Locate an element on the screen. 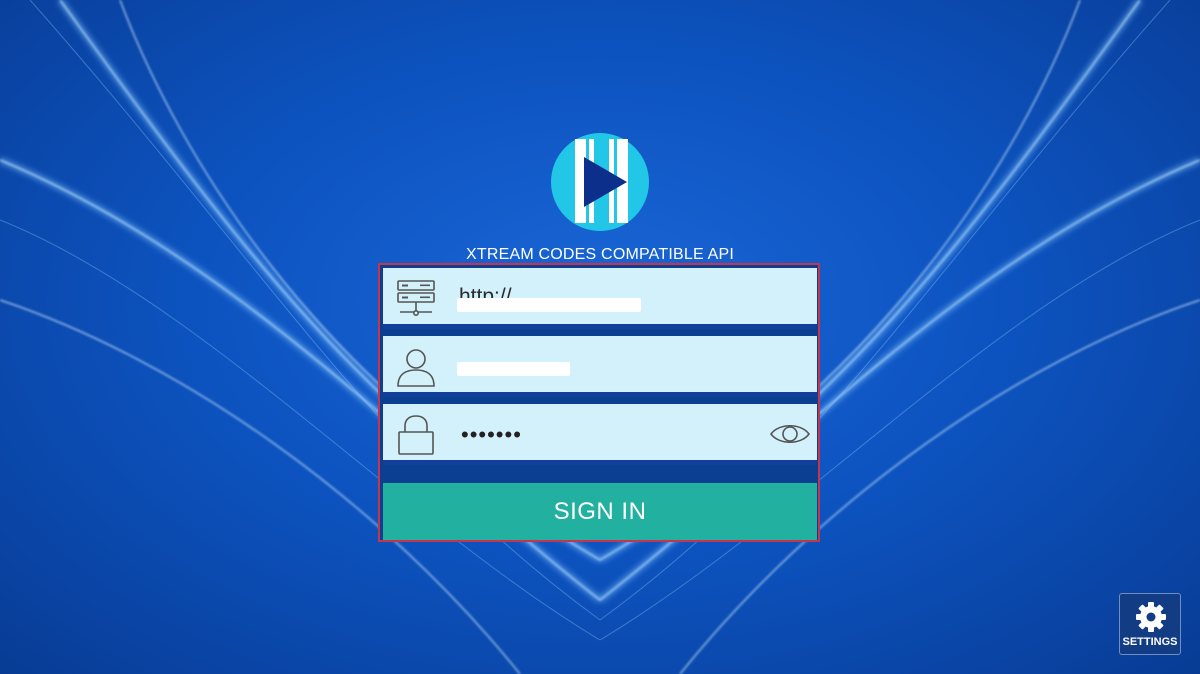 This screenshot has width=1200, height=674. password-value: ••••••• is located at coordinates (491, 434).